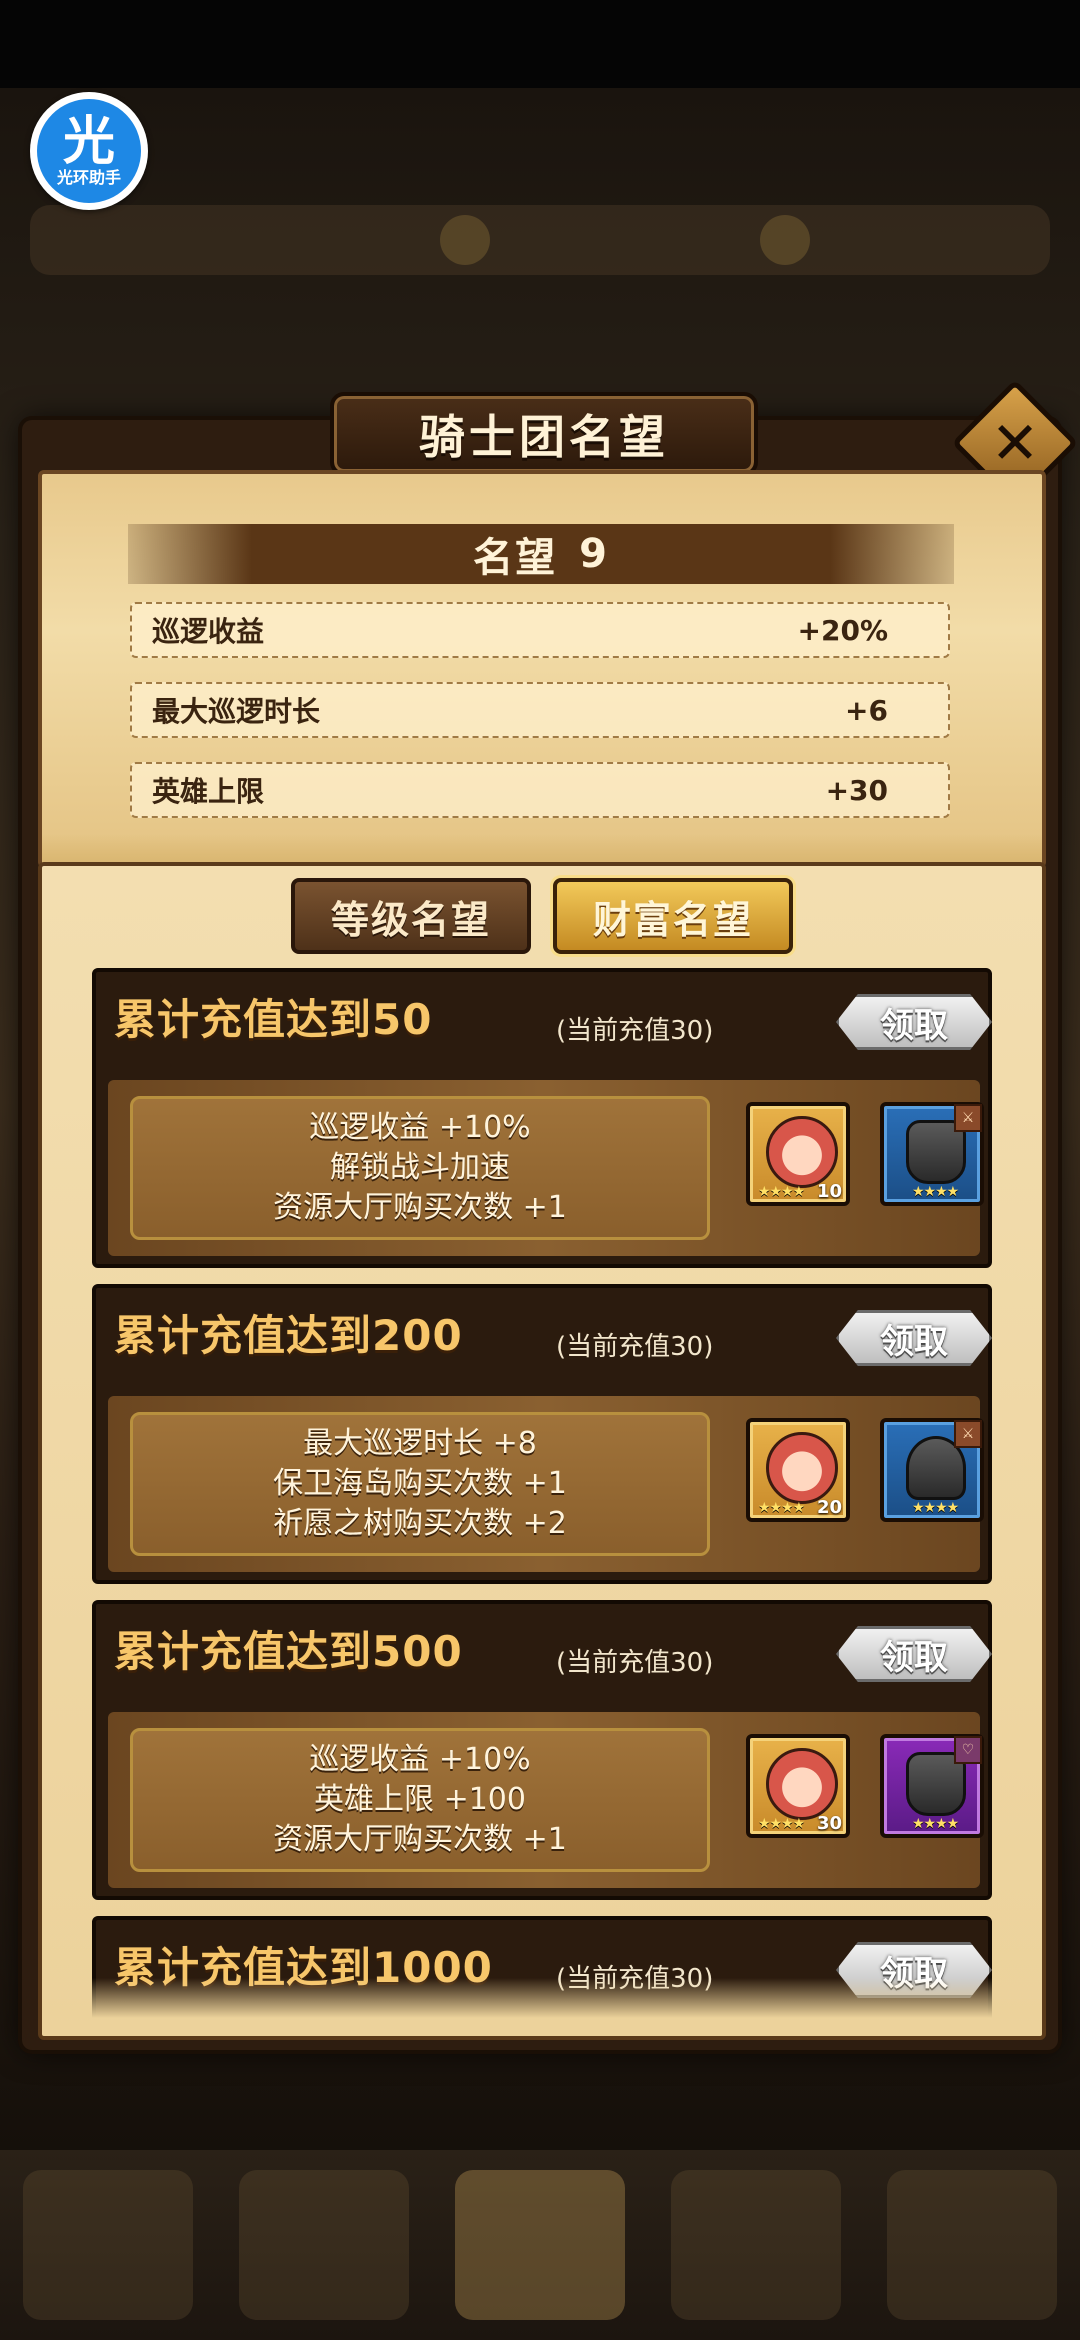  I want to click on blurred-coin-icon, so click(465, 240).